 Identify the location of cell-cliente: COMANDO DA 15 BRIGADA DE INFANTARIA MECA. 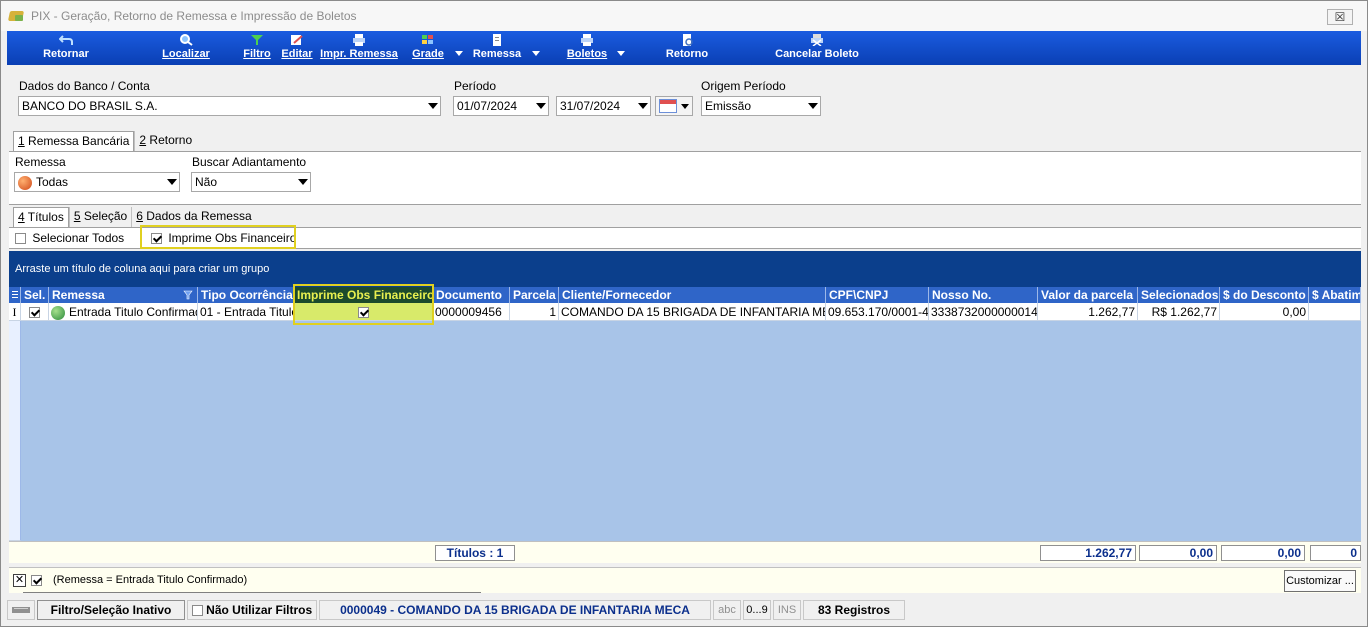
(692, 312).